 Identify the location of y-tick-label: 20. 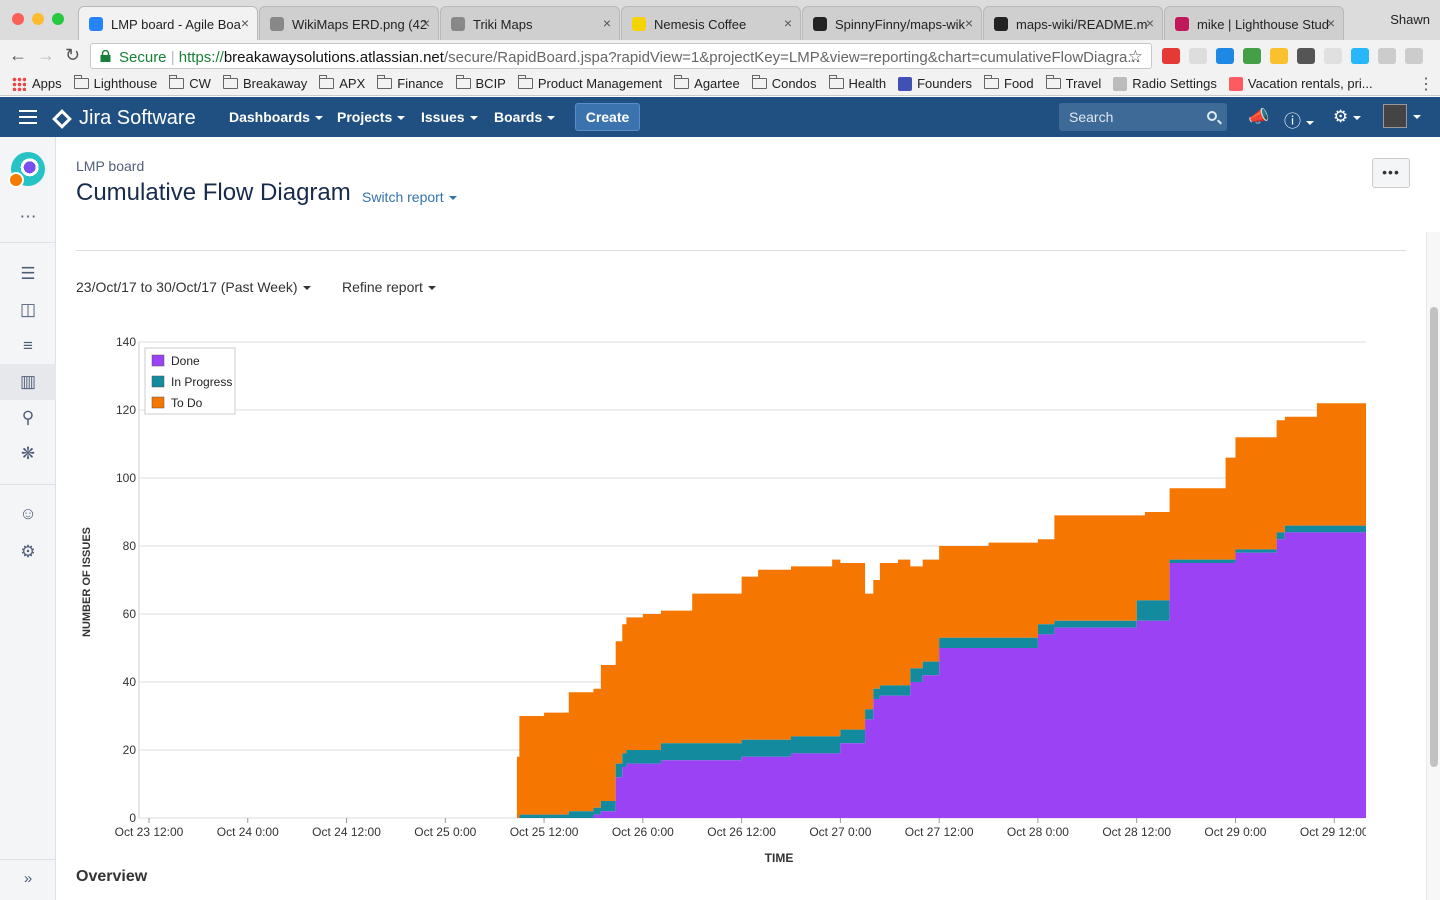
(130, 750).